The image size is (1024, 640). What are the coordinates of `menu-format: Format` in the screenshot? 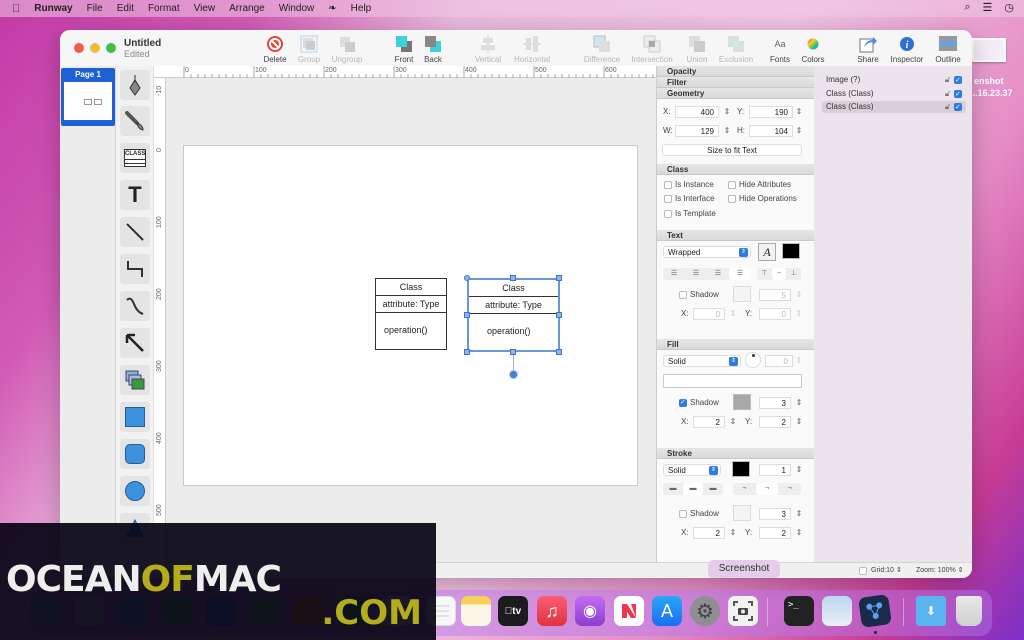 It's located at (164, 8).